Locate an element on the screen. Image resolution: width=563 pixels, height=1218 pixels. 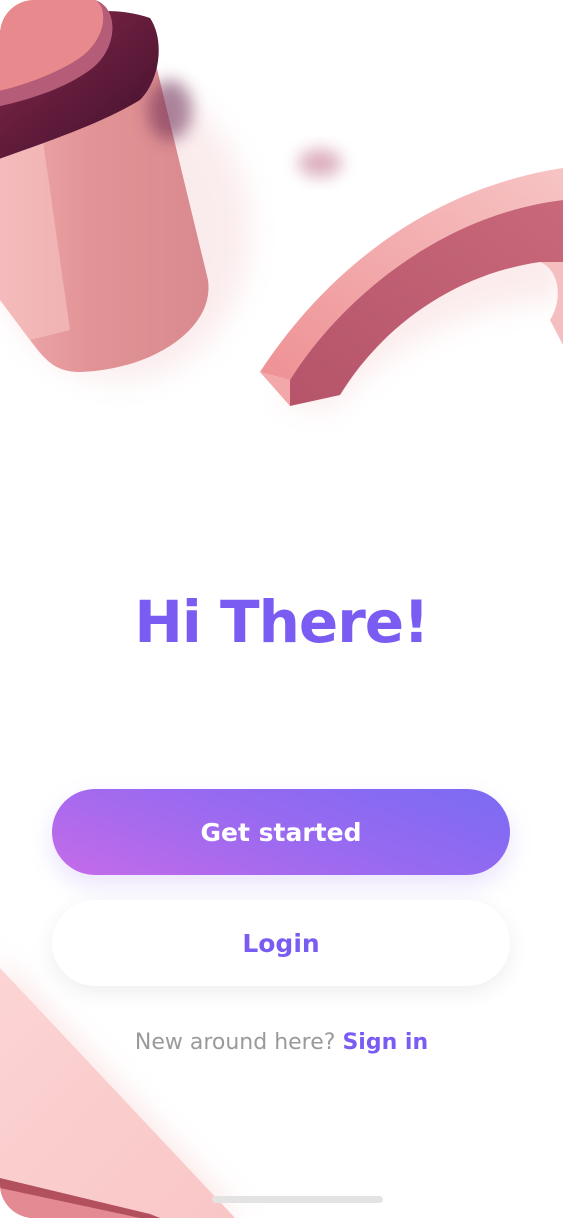
welcome-title: Hi There! is located at coordinates (281, 622).